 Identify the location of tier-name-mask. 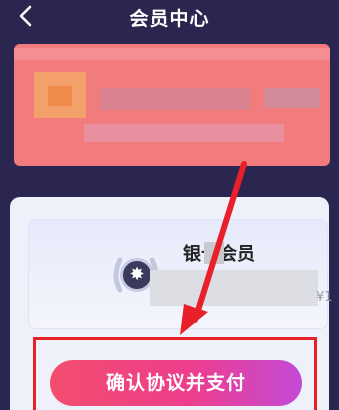
(214, 253).